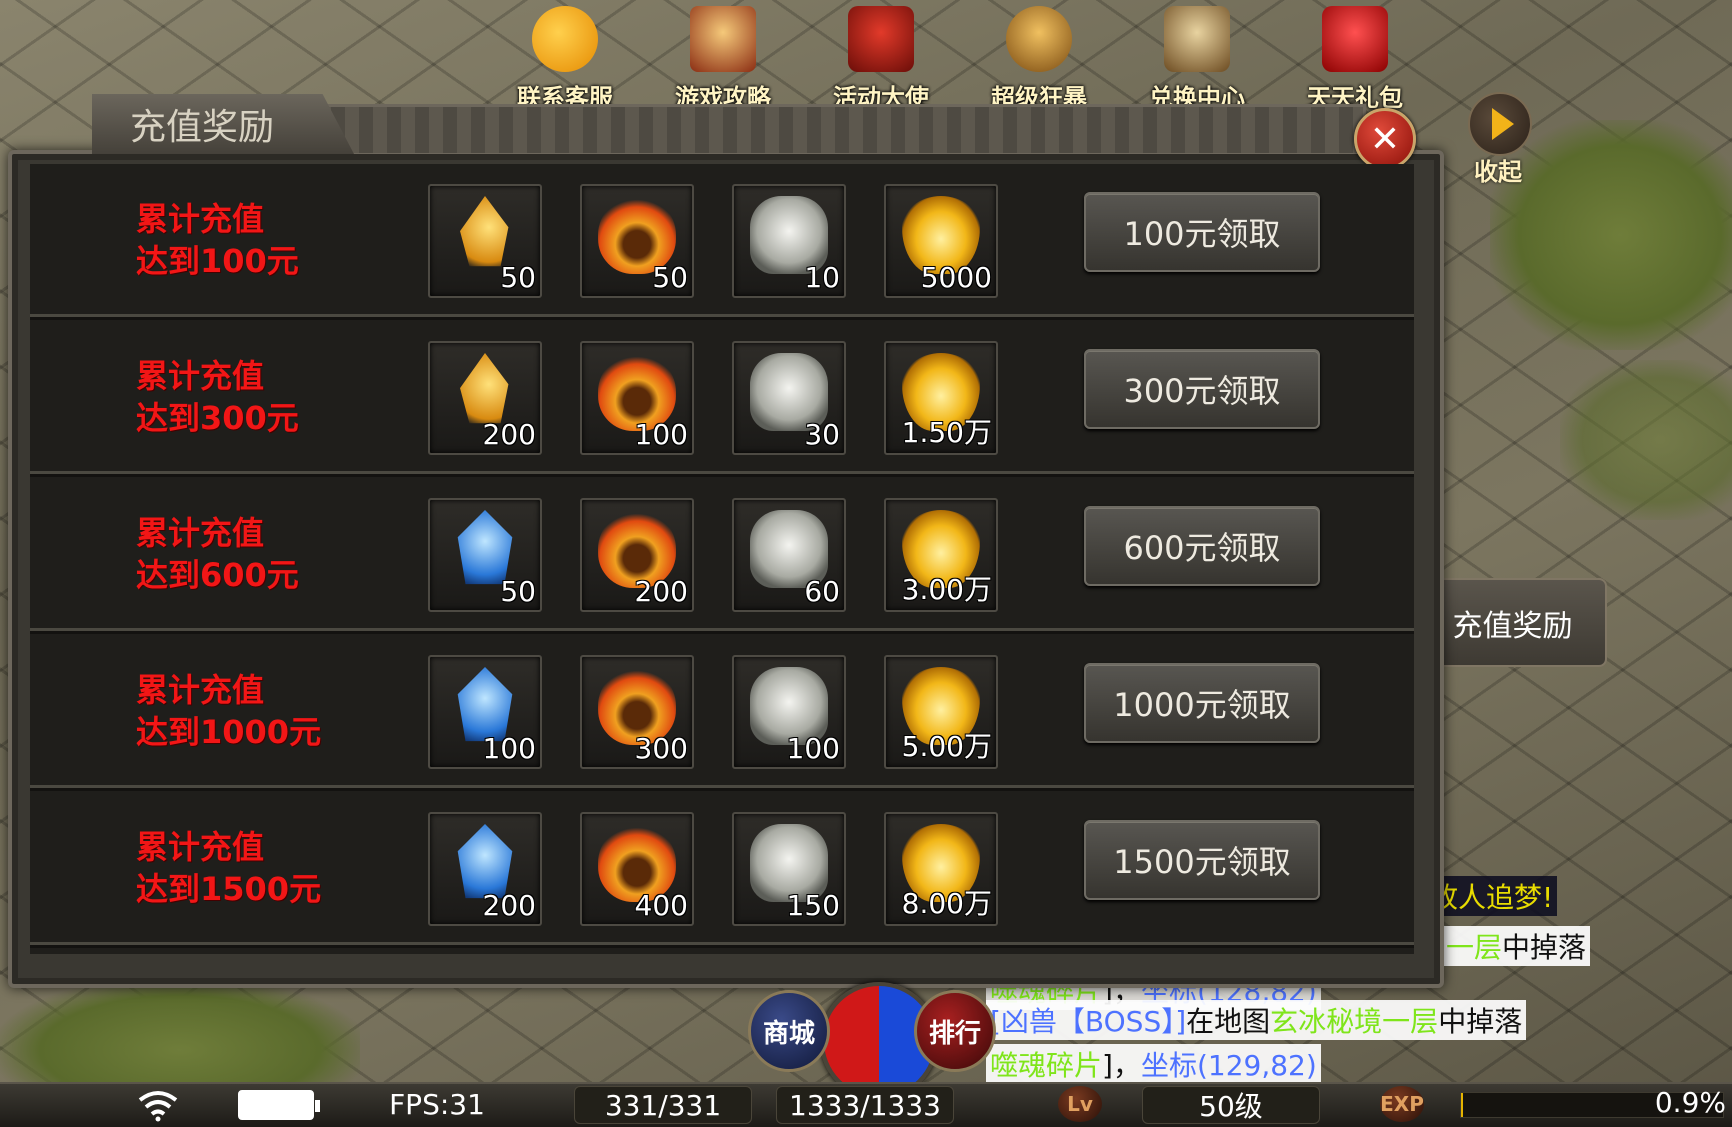  I want to click on shop-button: 商城, so click(789, 1031).